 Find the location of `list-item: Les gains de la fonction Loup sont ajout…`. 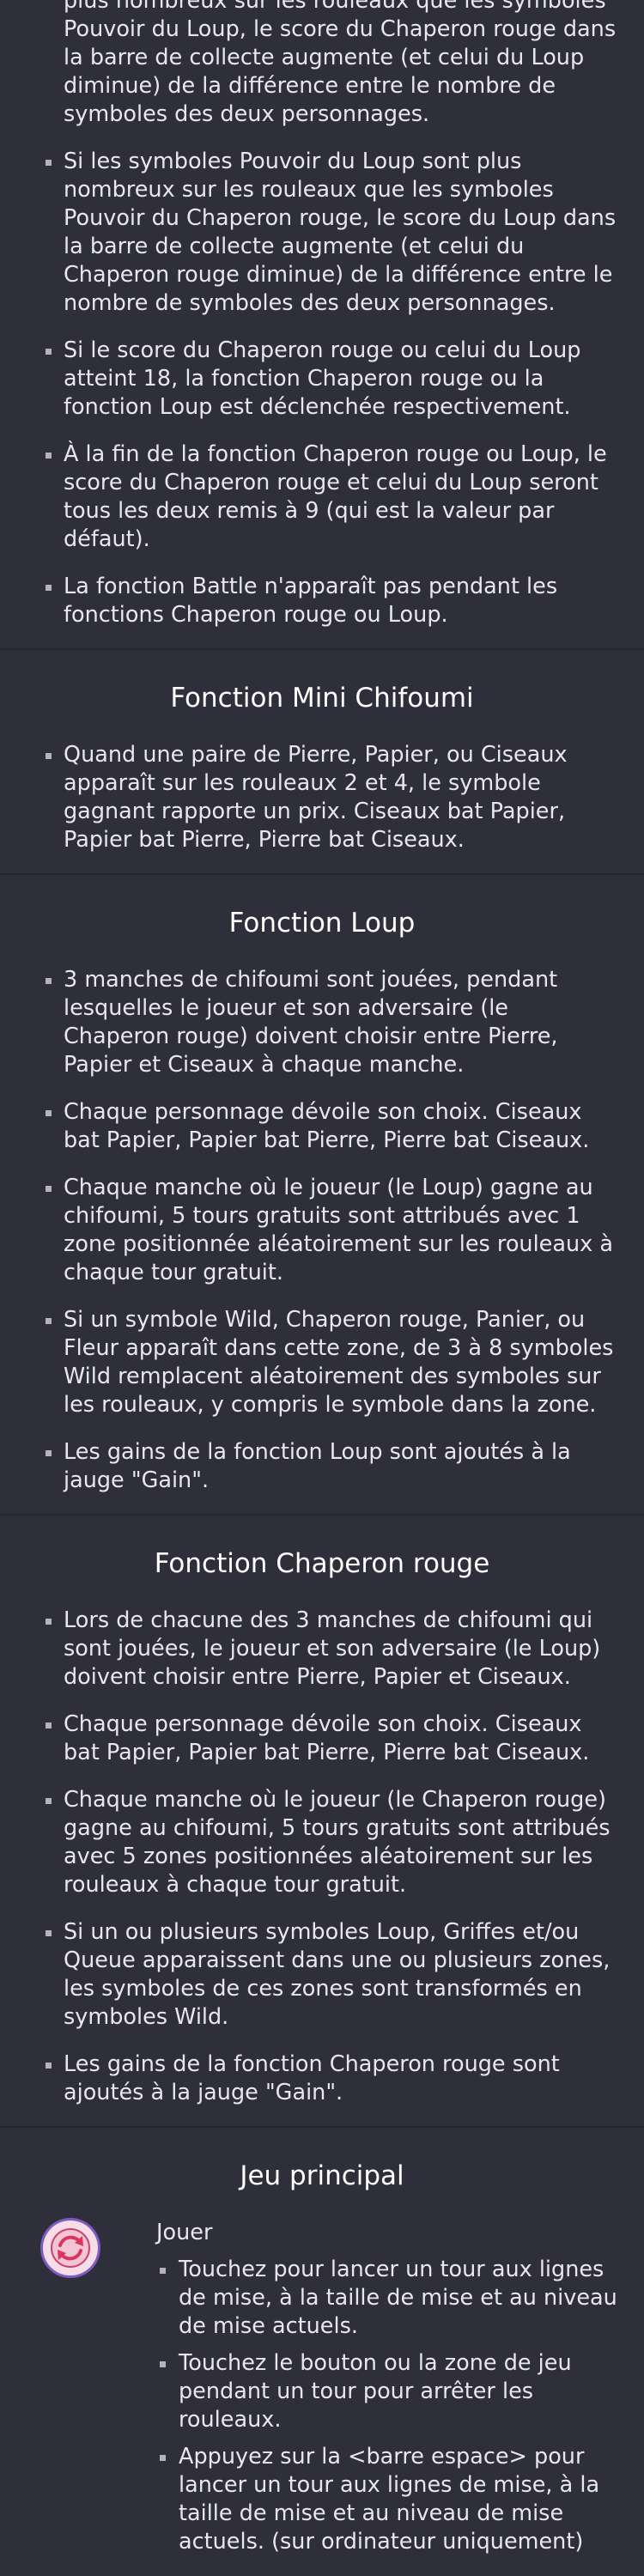

list-item: Les gains de la fonction Loup sont ajout… is located at coordinates (330, 1466).